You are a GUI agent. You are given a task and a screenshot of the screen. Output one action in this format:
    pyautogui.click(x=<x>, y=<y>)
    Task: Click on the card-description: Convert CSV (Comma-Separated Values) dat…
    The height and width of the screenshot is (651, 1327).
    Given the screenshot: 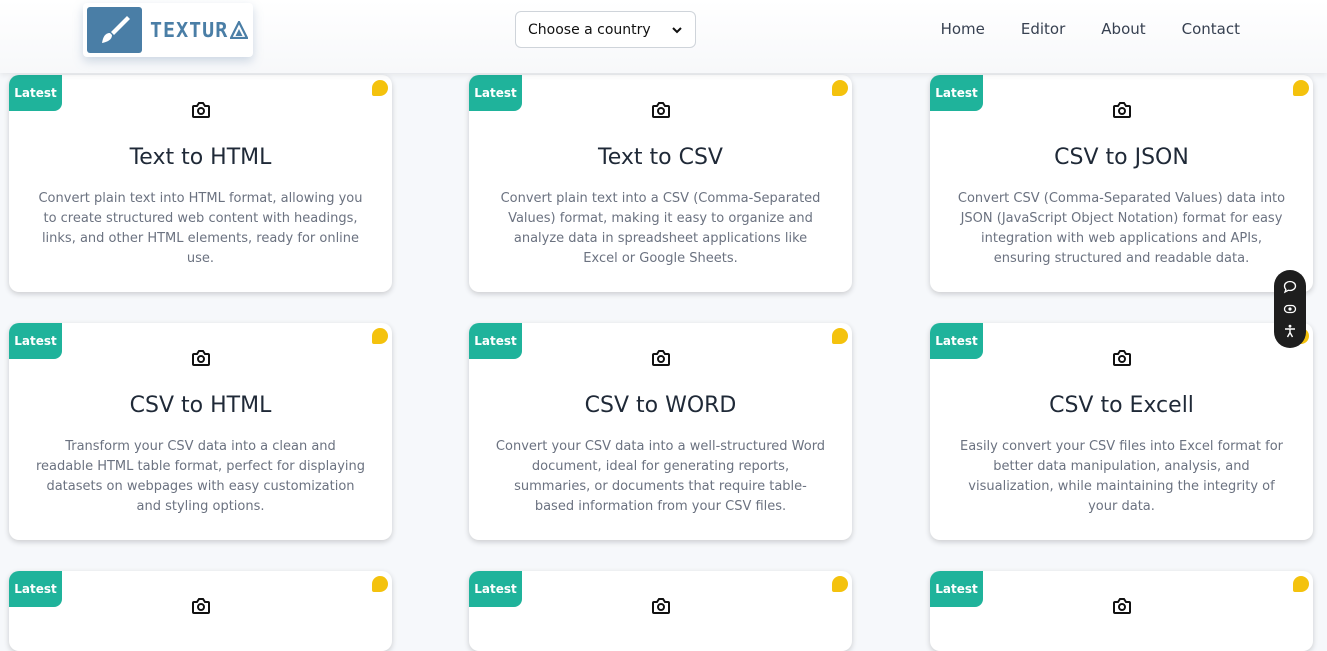 What is the action you would take?
    pyautogui.click(x=1121, y=228)
    